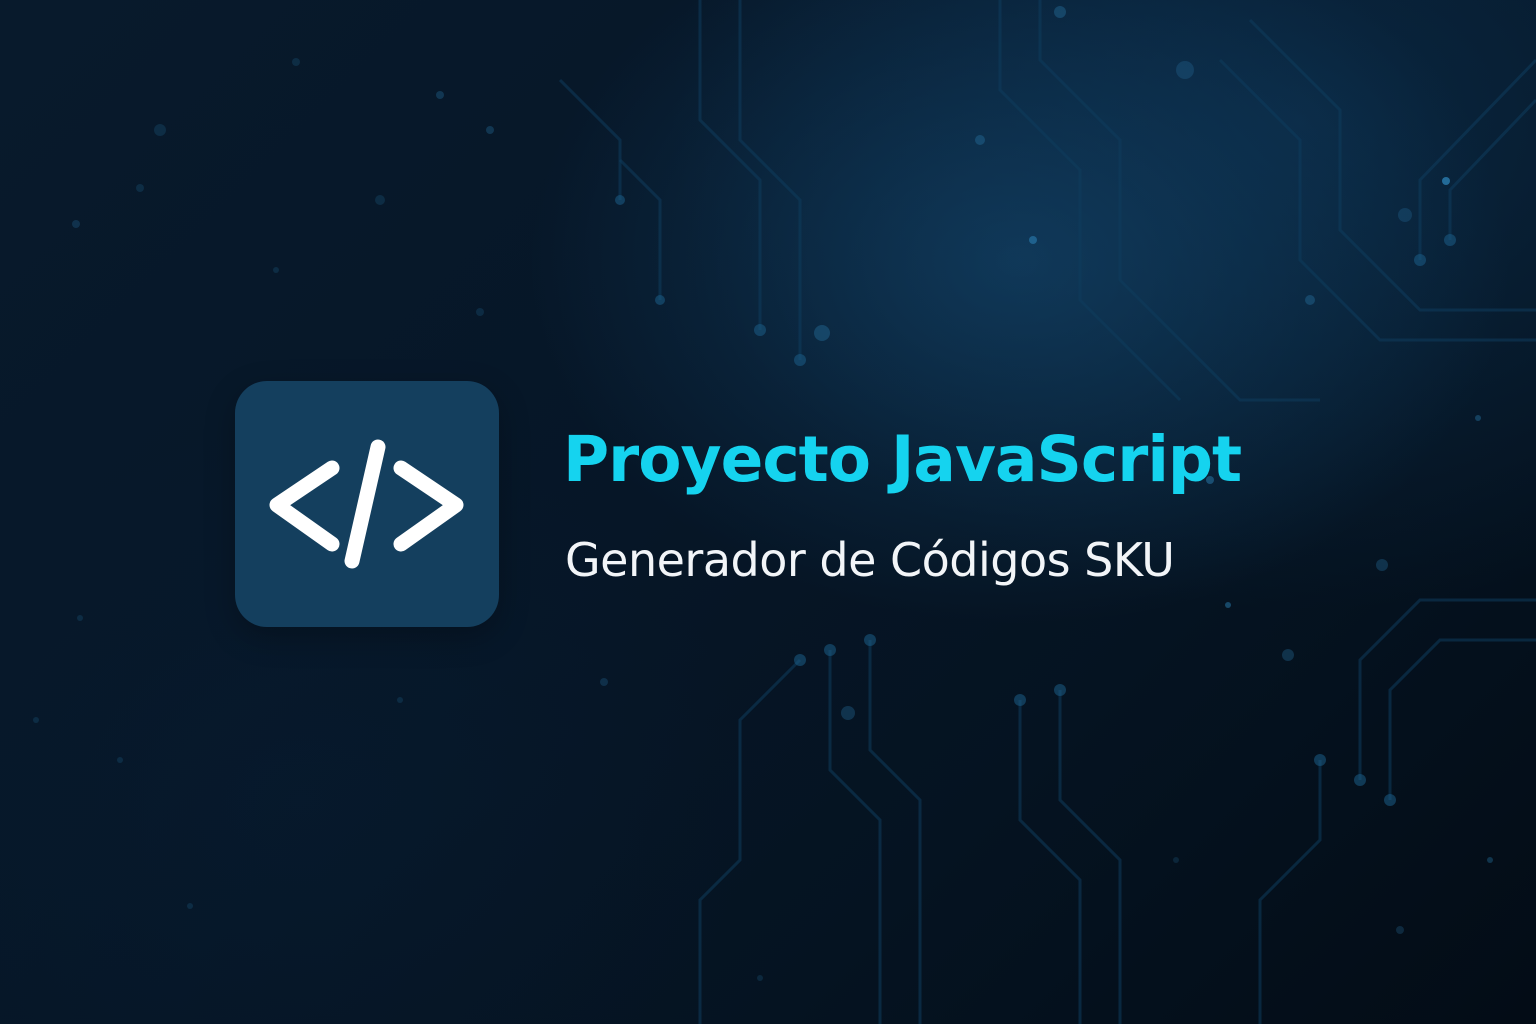 This screenshot has width=1536, height=1024. Describe the element at coordinates (870, 560) in the screenshot. I see `banner-subtitle: Generador de Códigos SKU` at that location.